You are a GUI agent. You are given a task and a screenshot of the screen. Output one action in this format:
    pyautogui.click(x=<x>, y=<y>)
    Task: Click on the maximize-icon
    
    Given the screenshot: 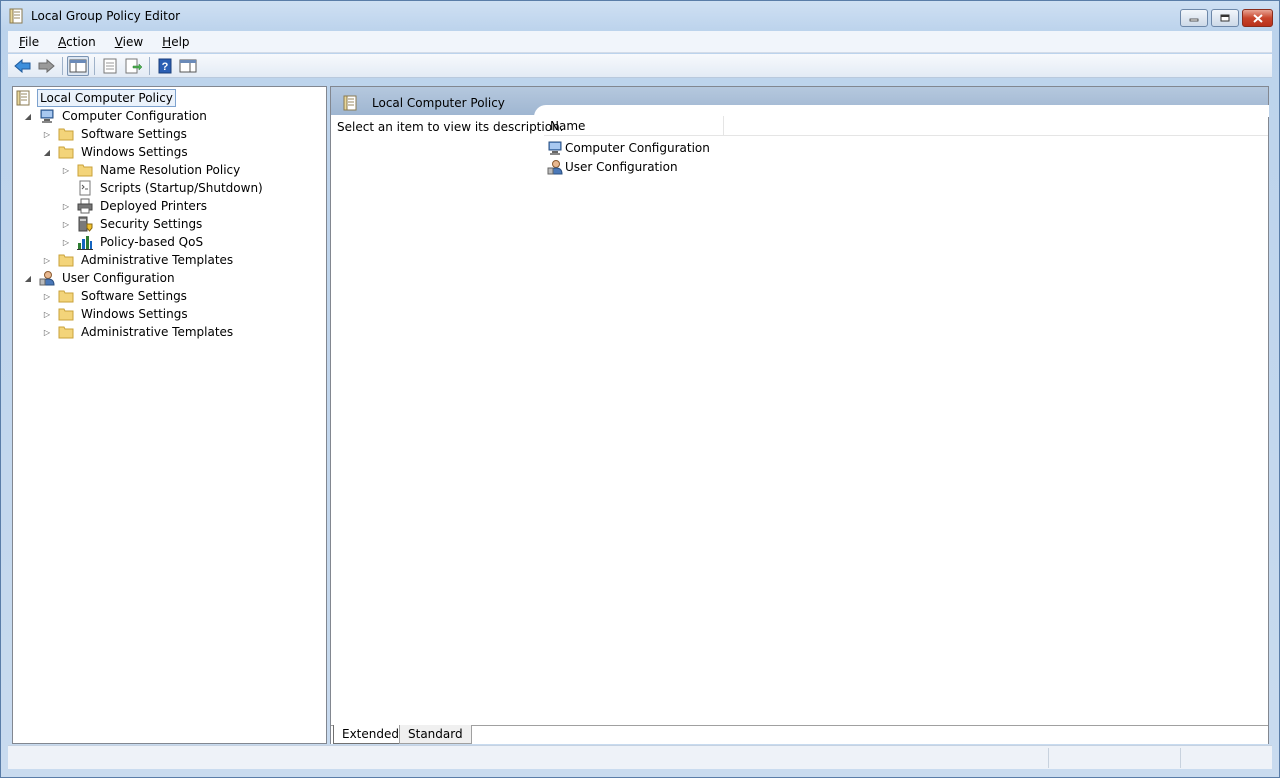 What is the action you would take?
    pyautogui.click(x=1225, y=18)
    